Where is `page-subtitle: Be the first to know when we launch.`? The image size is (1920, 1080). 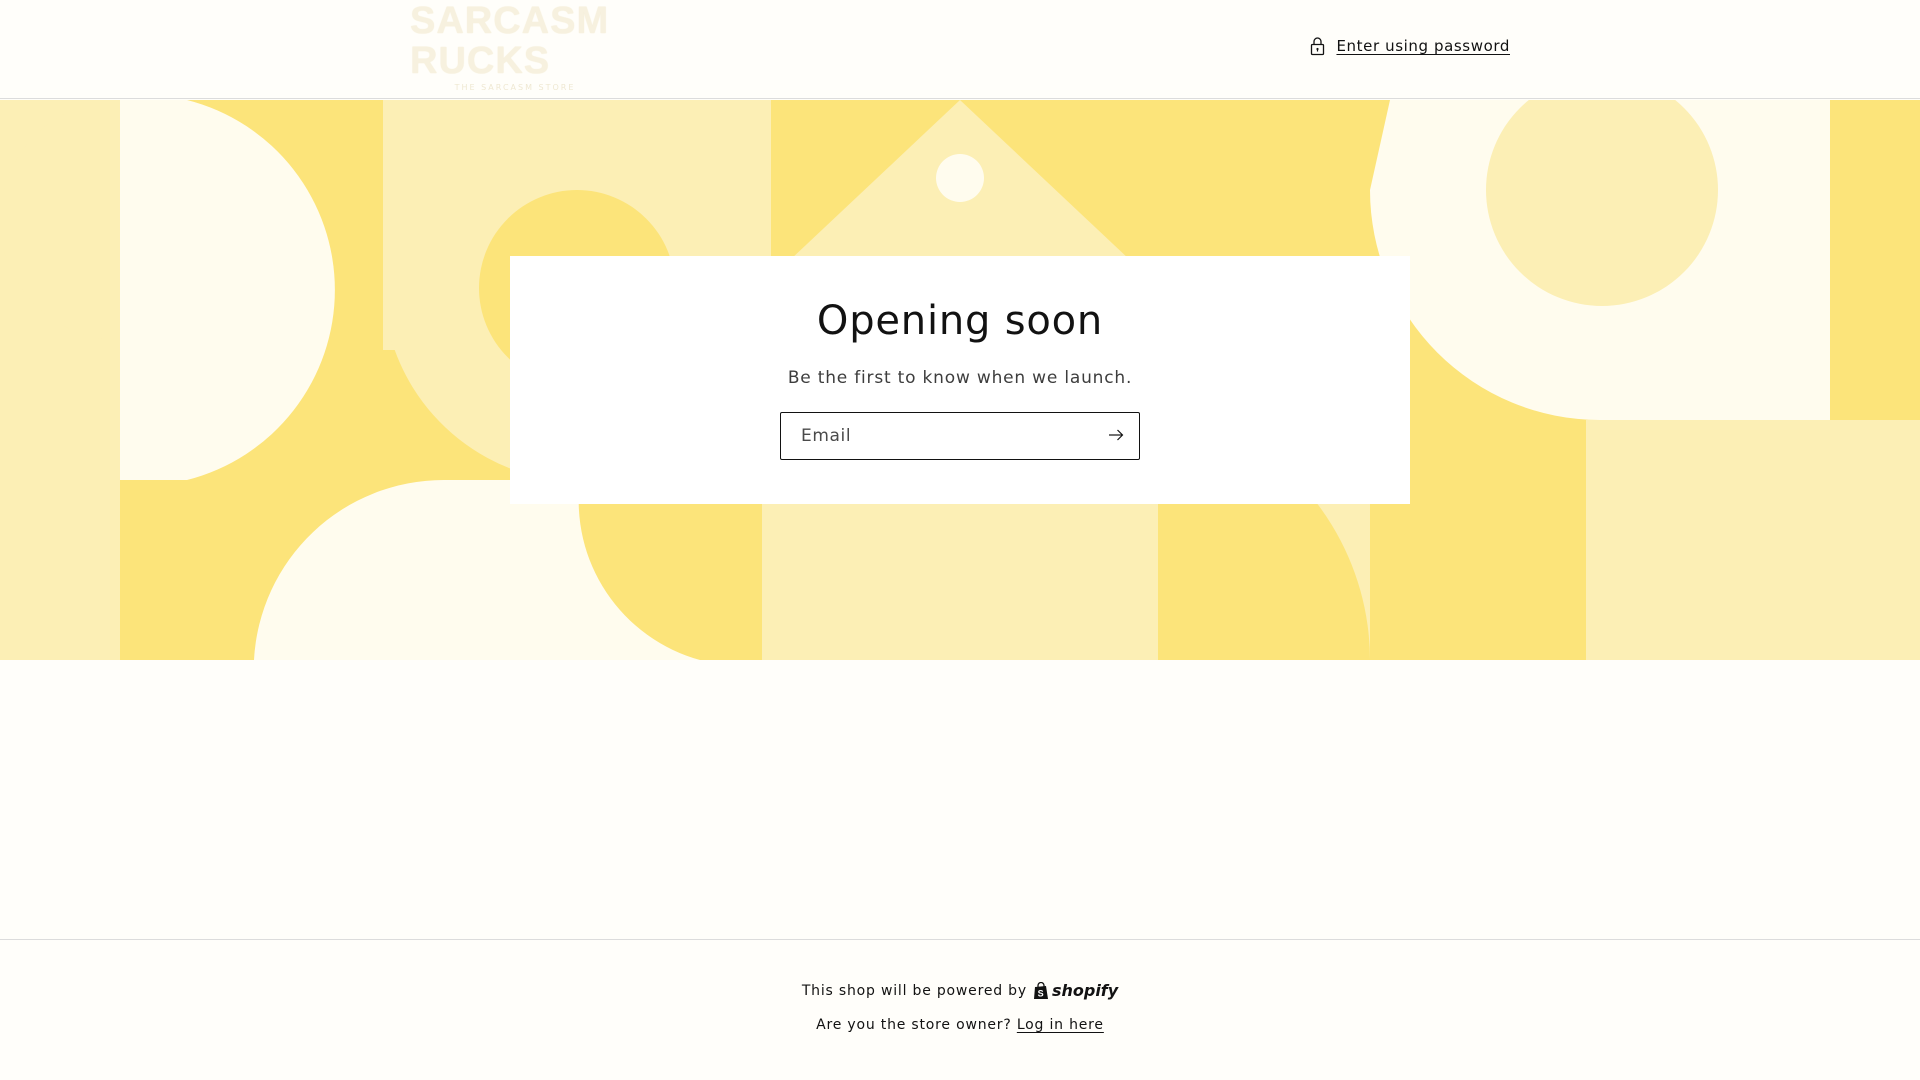 page-subtitle: Be the first to know when we launch. is located at coordinates (960, 378).